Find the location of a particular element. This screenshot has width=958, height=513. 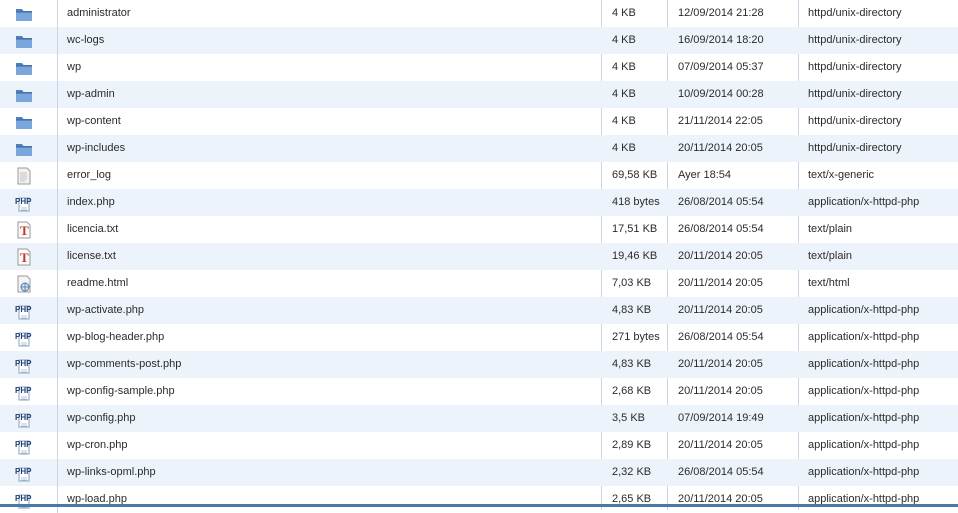

file-modified-date: 12/09/2014 21:28 is located at coordinates (721, 13).